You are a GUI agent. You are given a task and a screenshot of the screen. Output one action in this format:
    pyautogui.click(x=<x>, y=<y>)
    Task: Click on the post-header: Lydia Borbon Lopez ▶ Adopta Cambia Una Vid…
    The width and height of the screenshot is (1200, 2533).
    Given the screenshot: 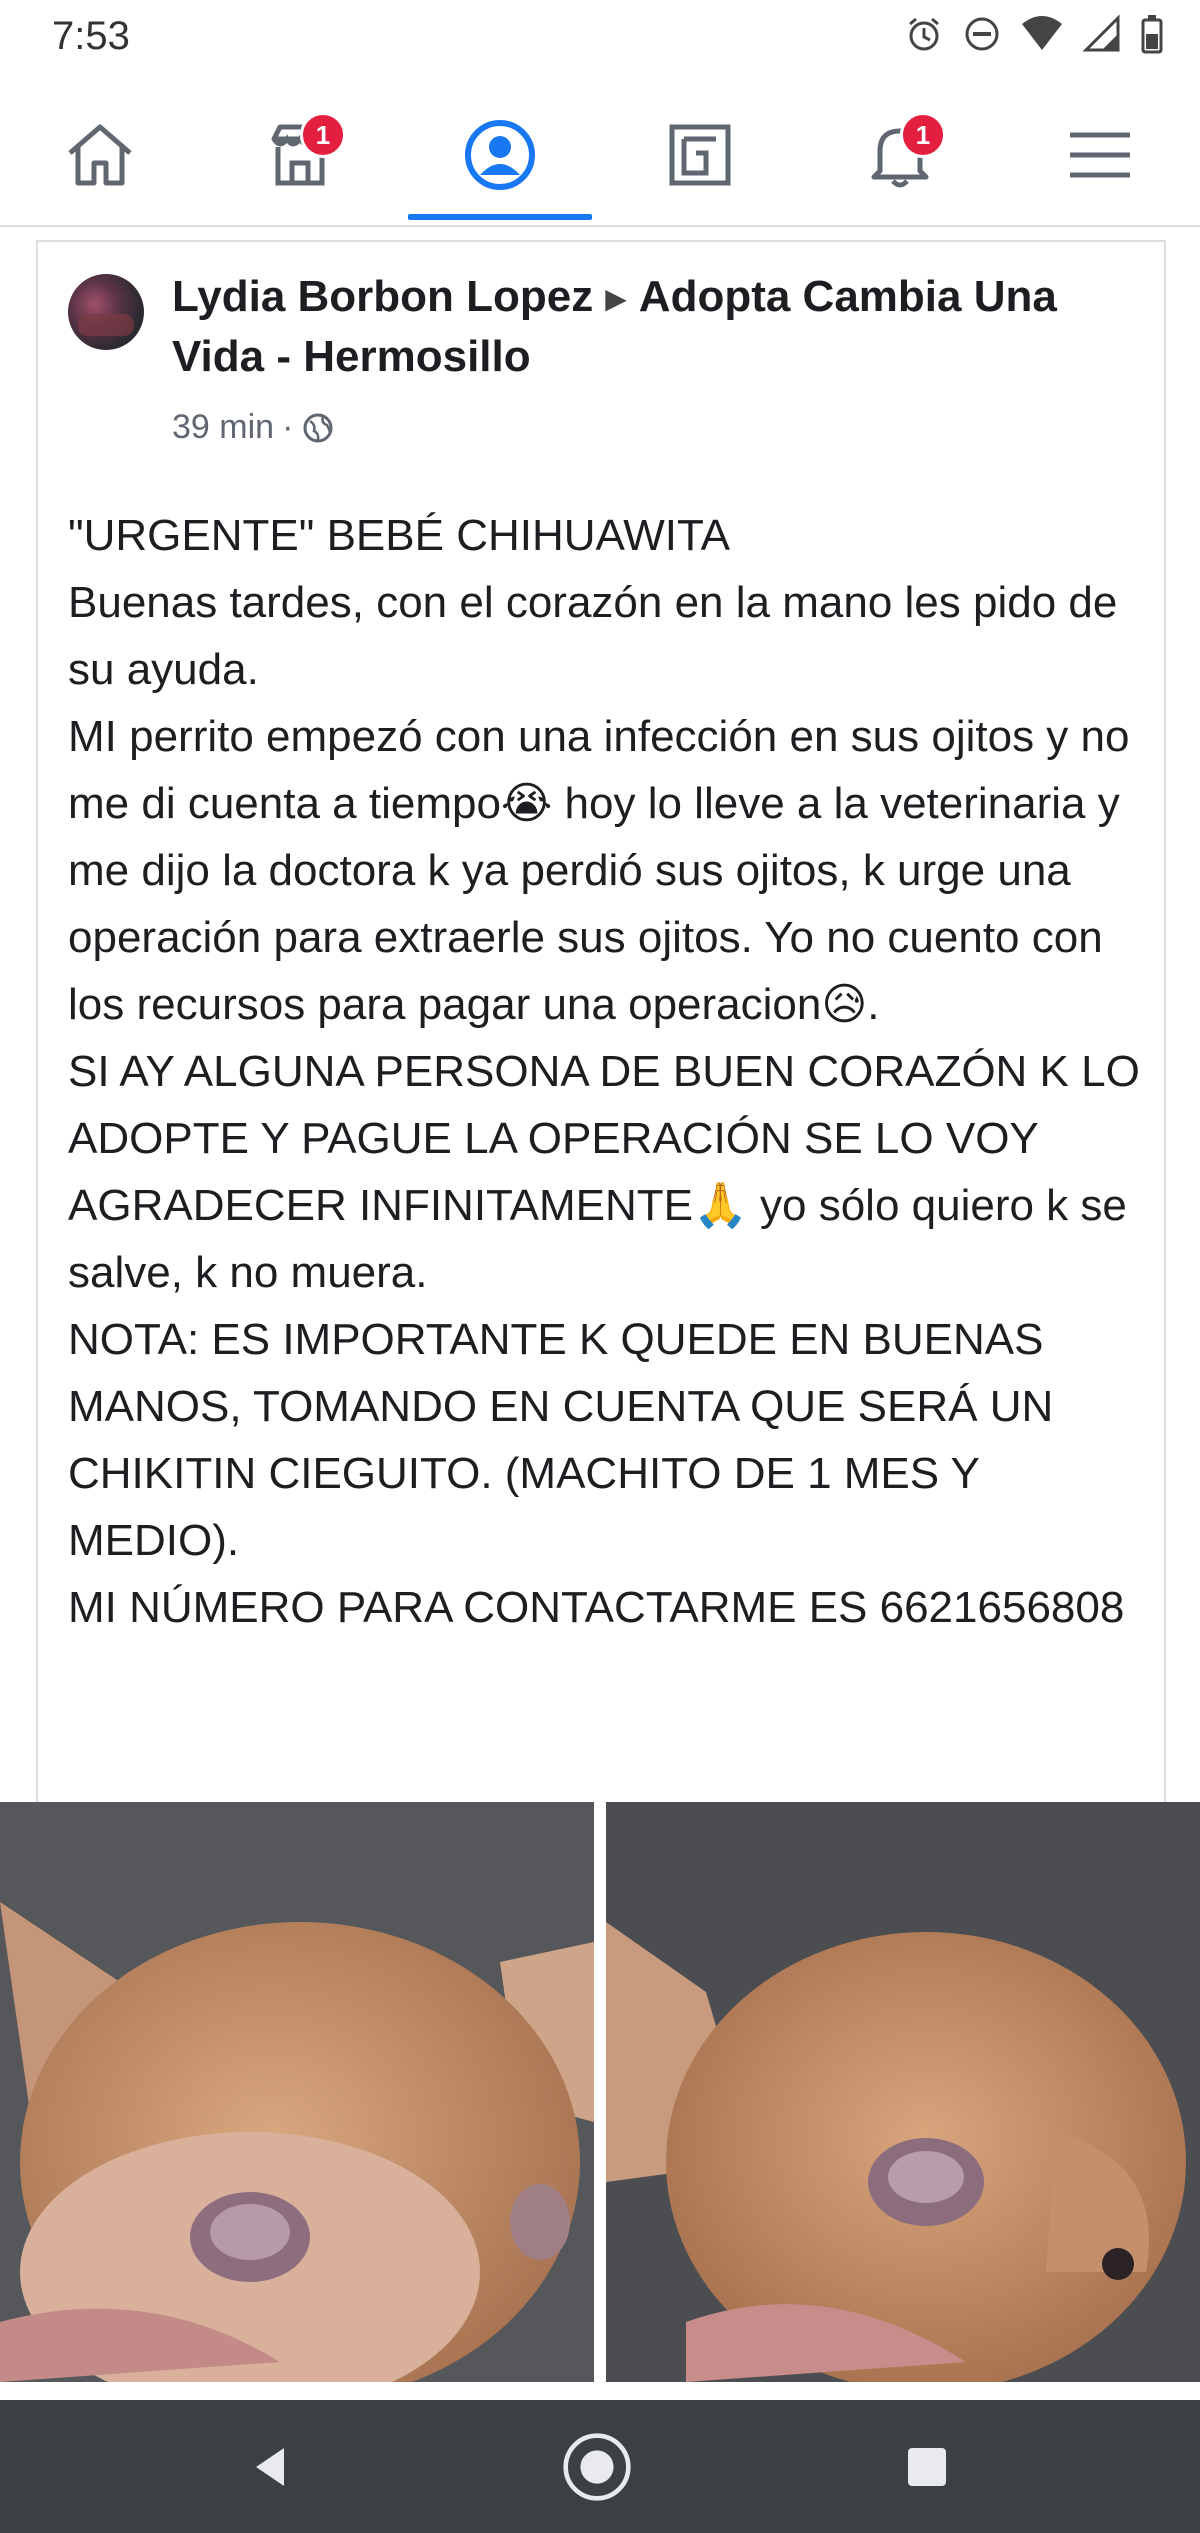 What is the action you would take?
    pyautogui.click(x=642, y=327)
    